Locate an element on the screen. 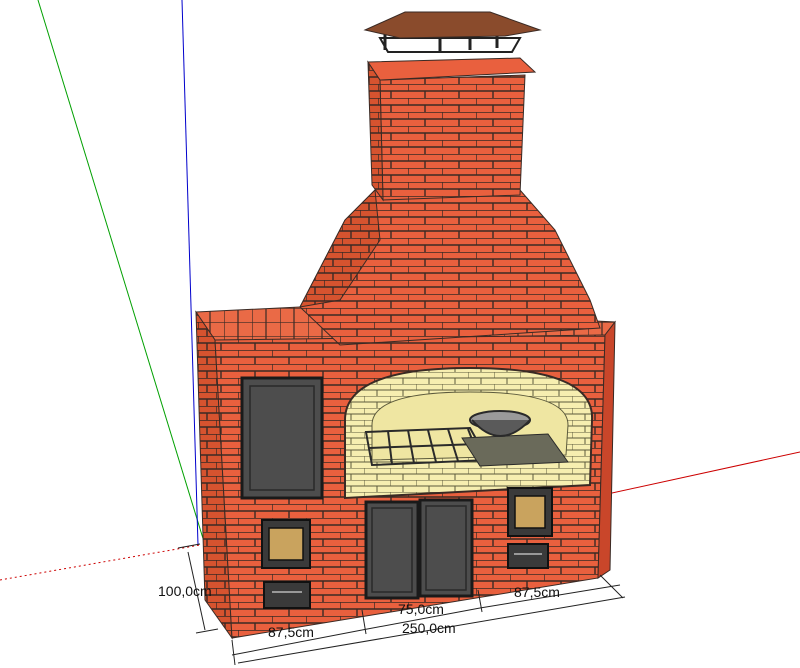 Image resolution: width=800 pixels, height=668 pixels. center-doors is located at coordinates (419, 549).